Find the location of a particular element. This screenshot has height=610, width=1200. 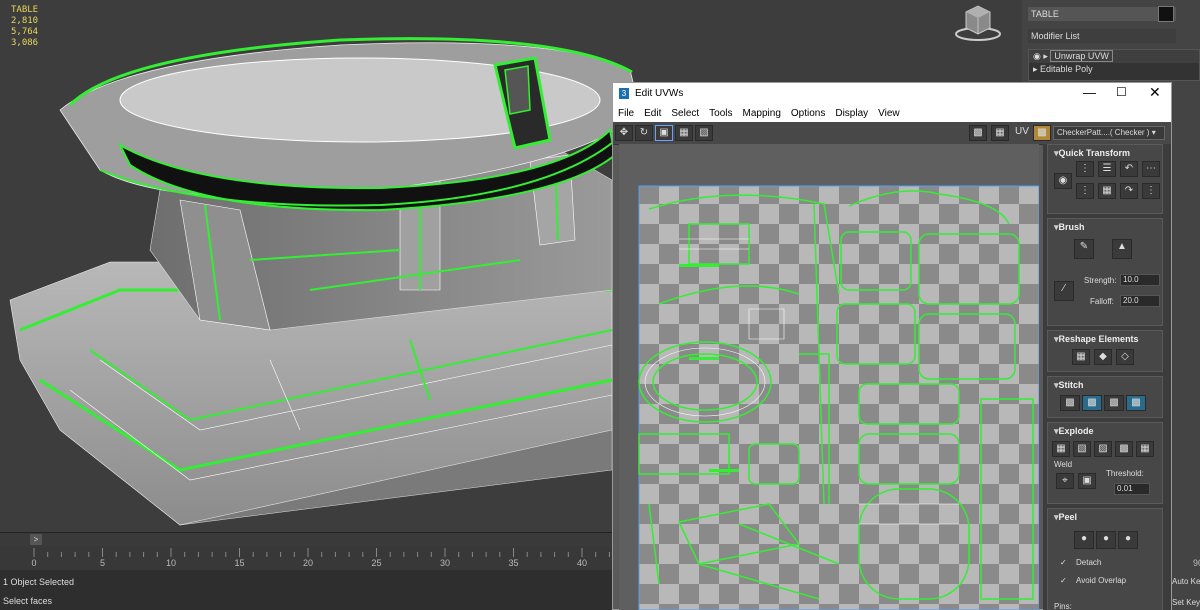

brush-line-icon: ⁄ is located at coordinates (1064, 291).